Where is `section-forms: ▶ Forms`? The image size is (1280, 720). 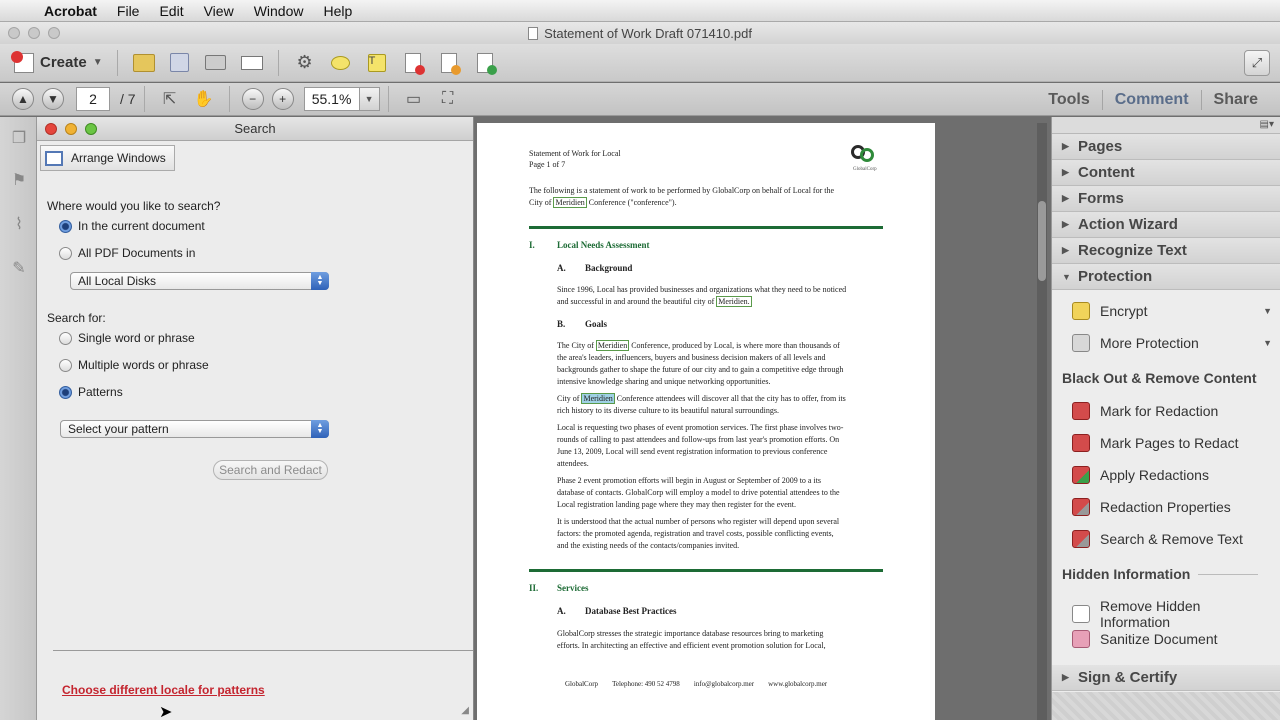 section-forms: ▶ Forms is located at coordinates (1166, 199).